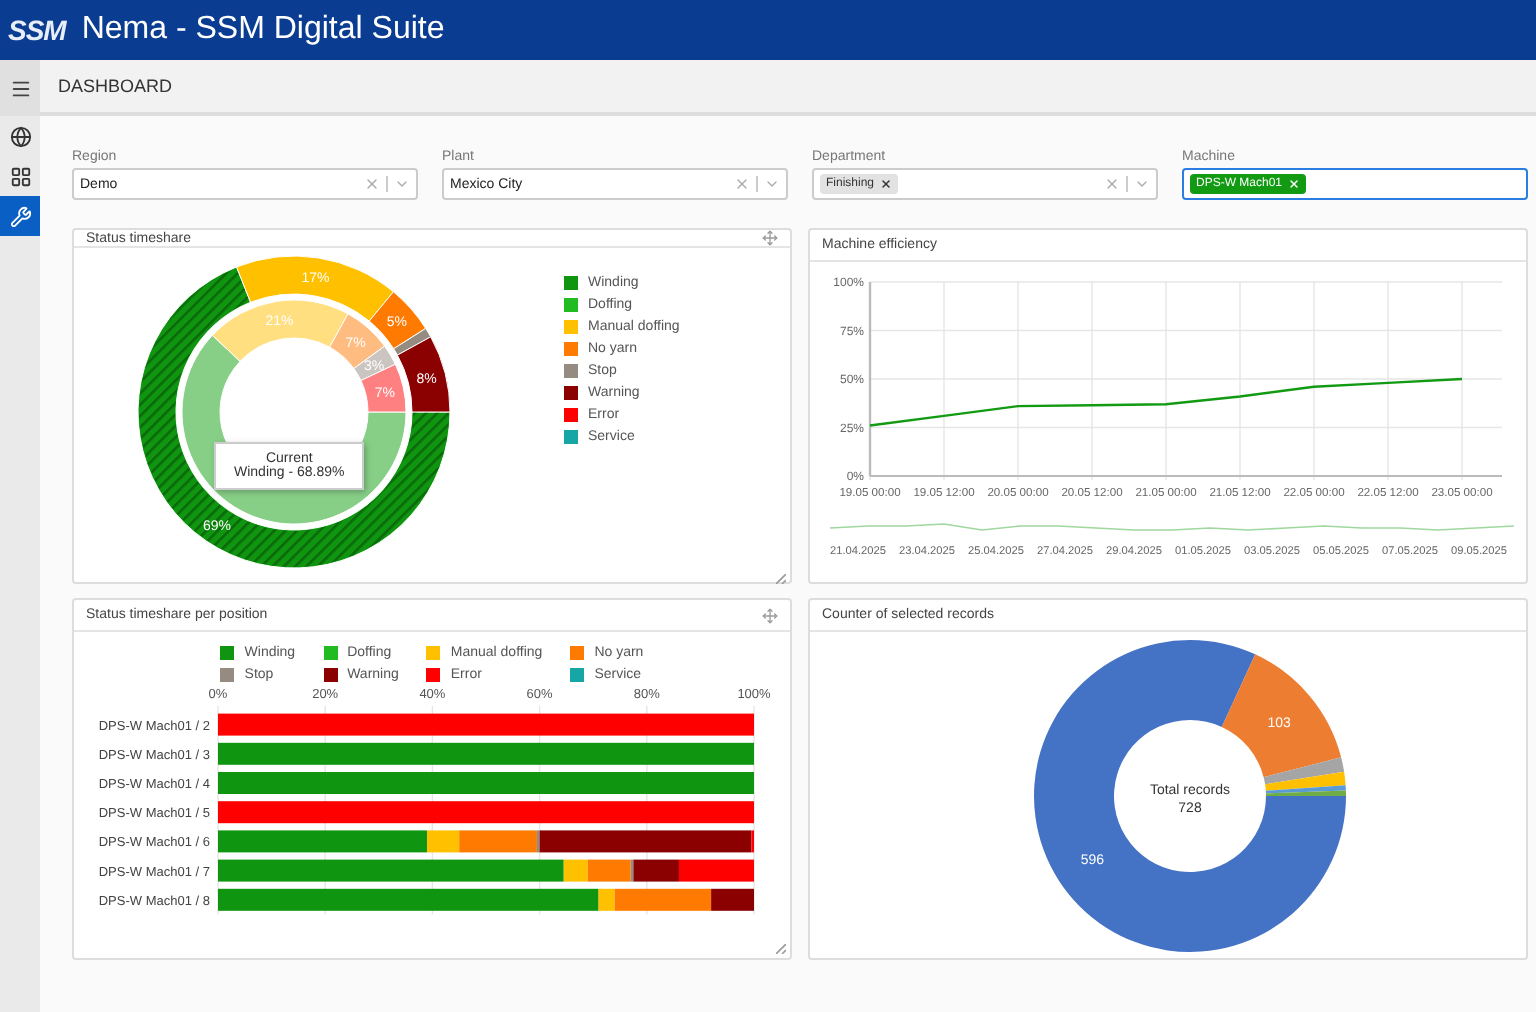 The image size is (1536, 1012). I want to click on menu-icon, so click(20, 88).